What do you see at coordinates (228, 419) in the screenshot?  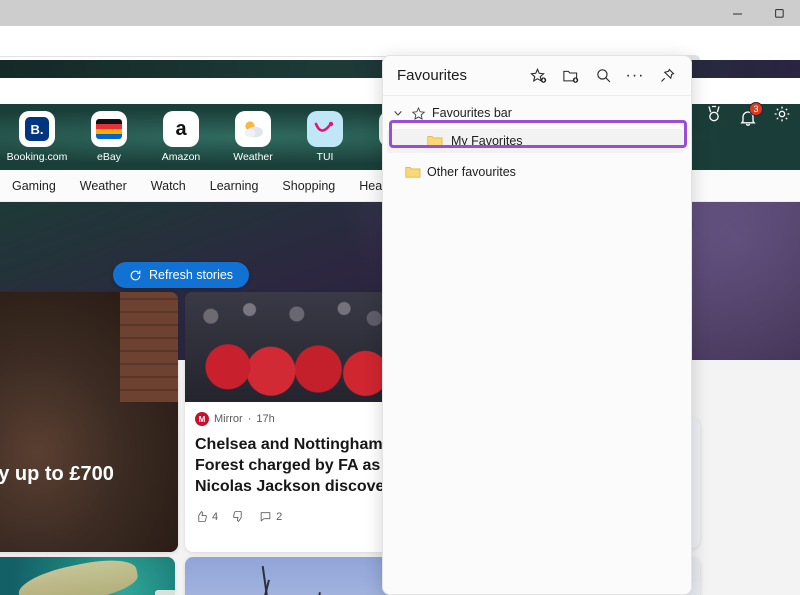 I see `news-source-name: Mirror` at bounding box center [228, 419].